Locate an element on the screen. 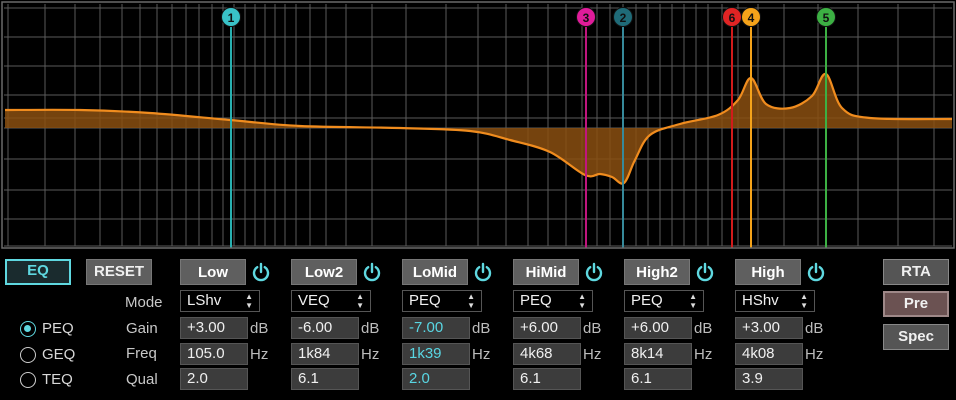  band-0-mode-select: LShv ▲ ▼ is located at coordinates (220, 301).